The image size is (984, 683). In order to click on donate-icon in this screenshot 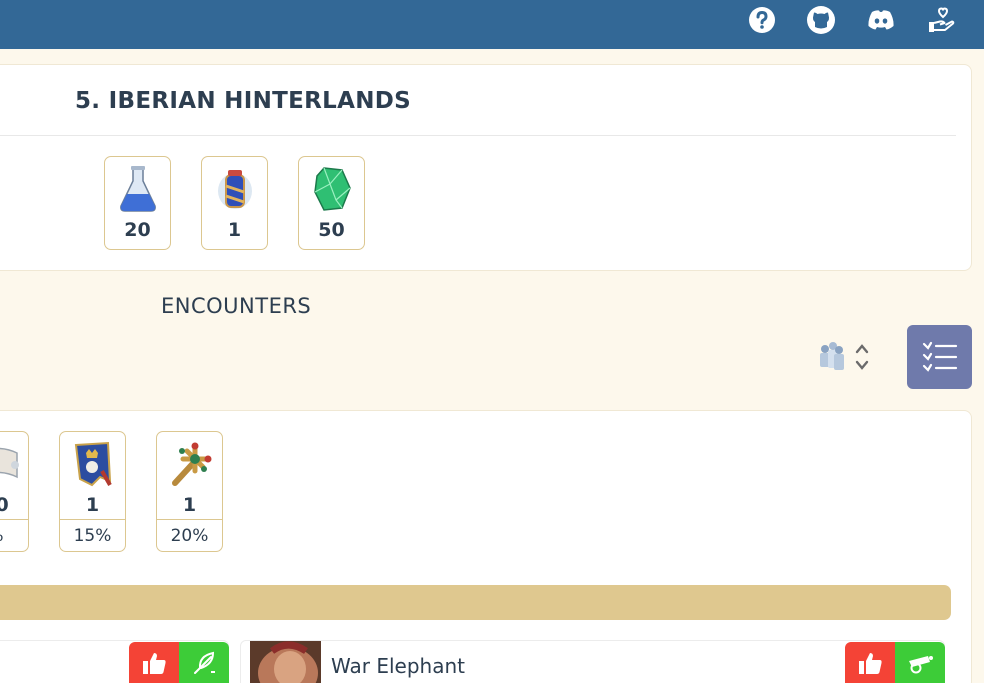, I will do `click(941, 20)`.